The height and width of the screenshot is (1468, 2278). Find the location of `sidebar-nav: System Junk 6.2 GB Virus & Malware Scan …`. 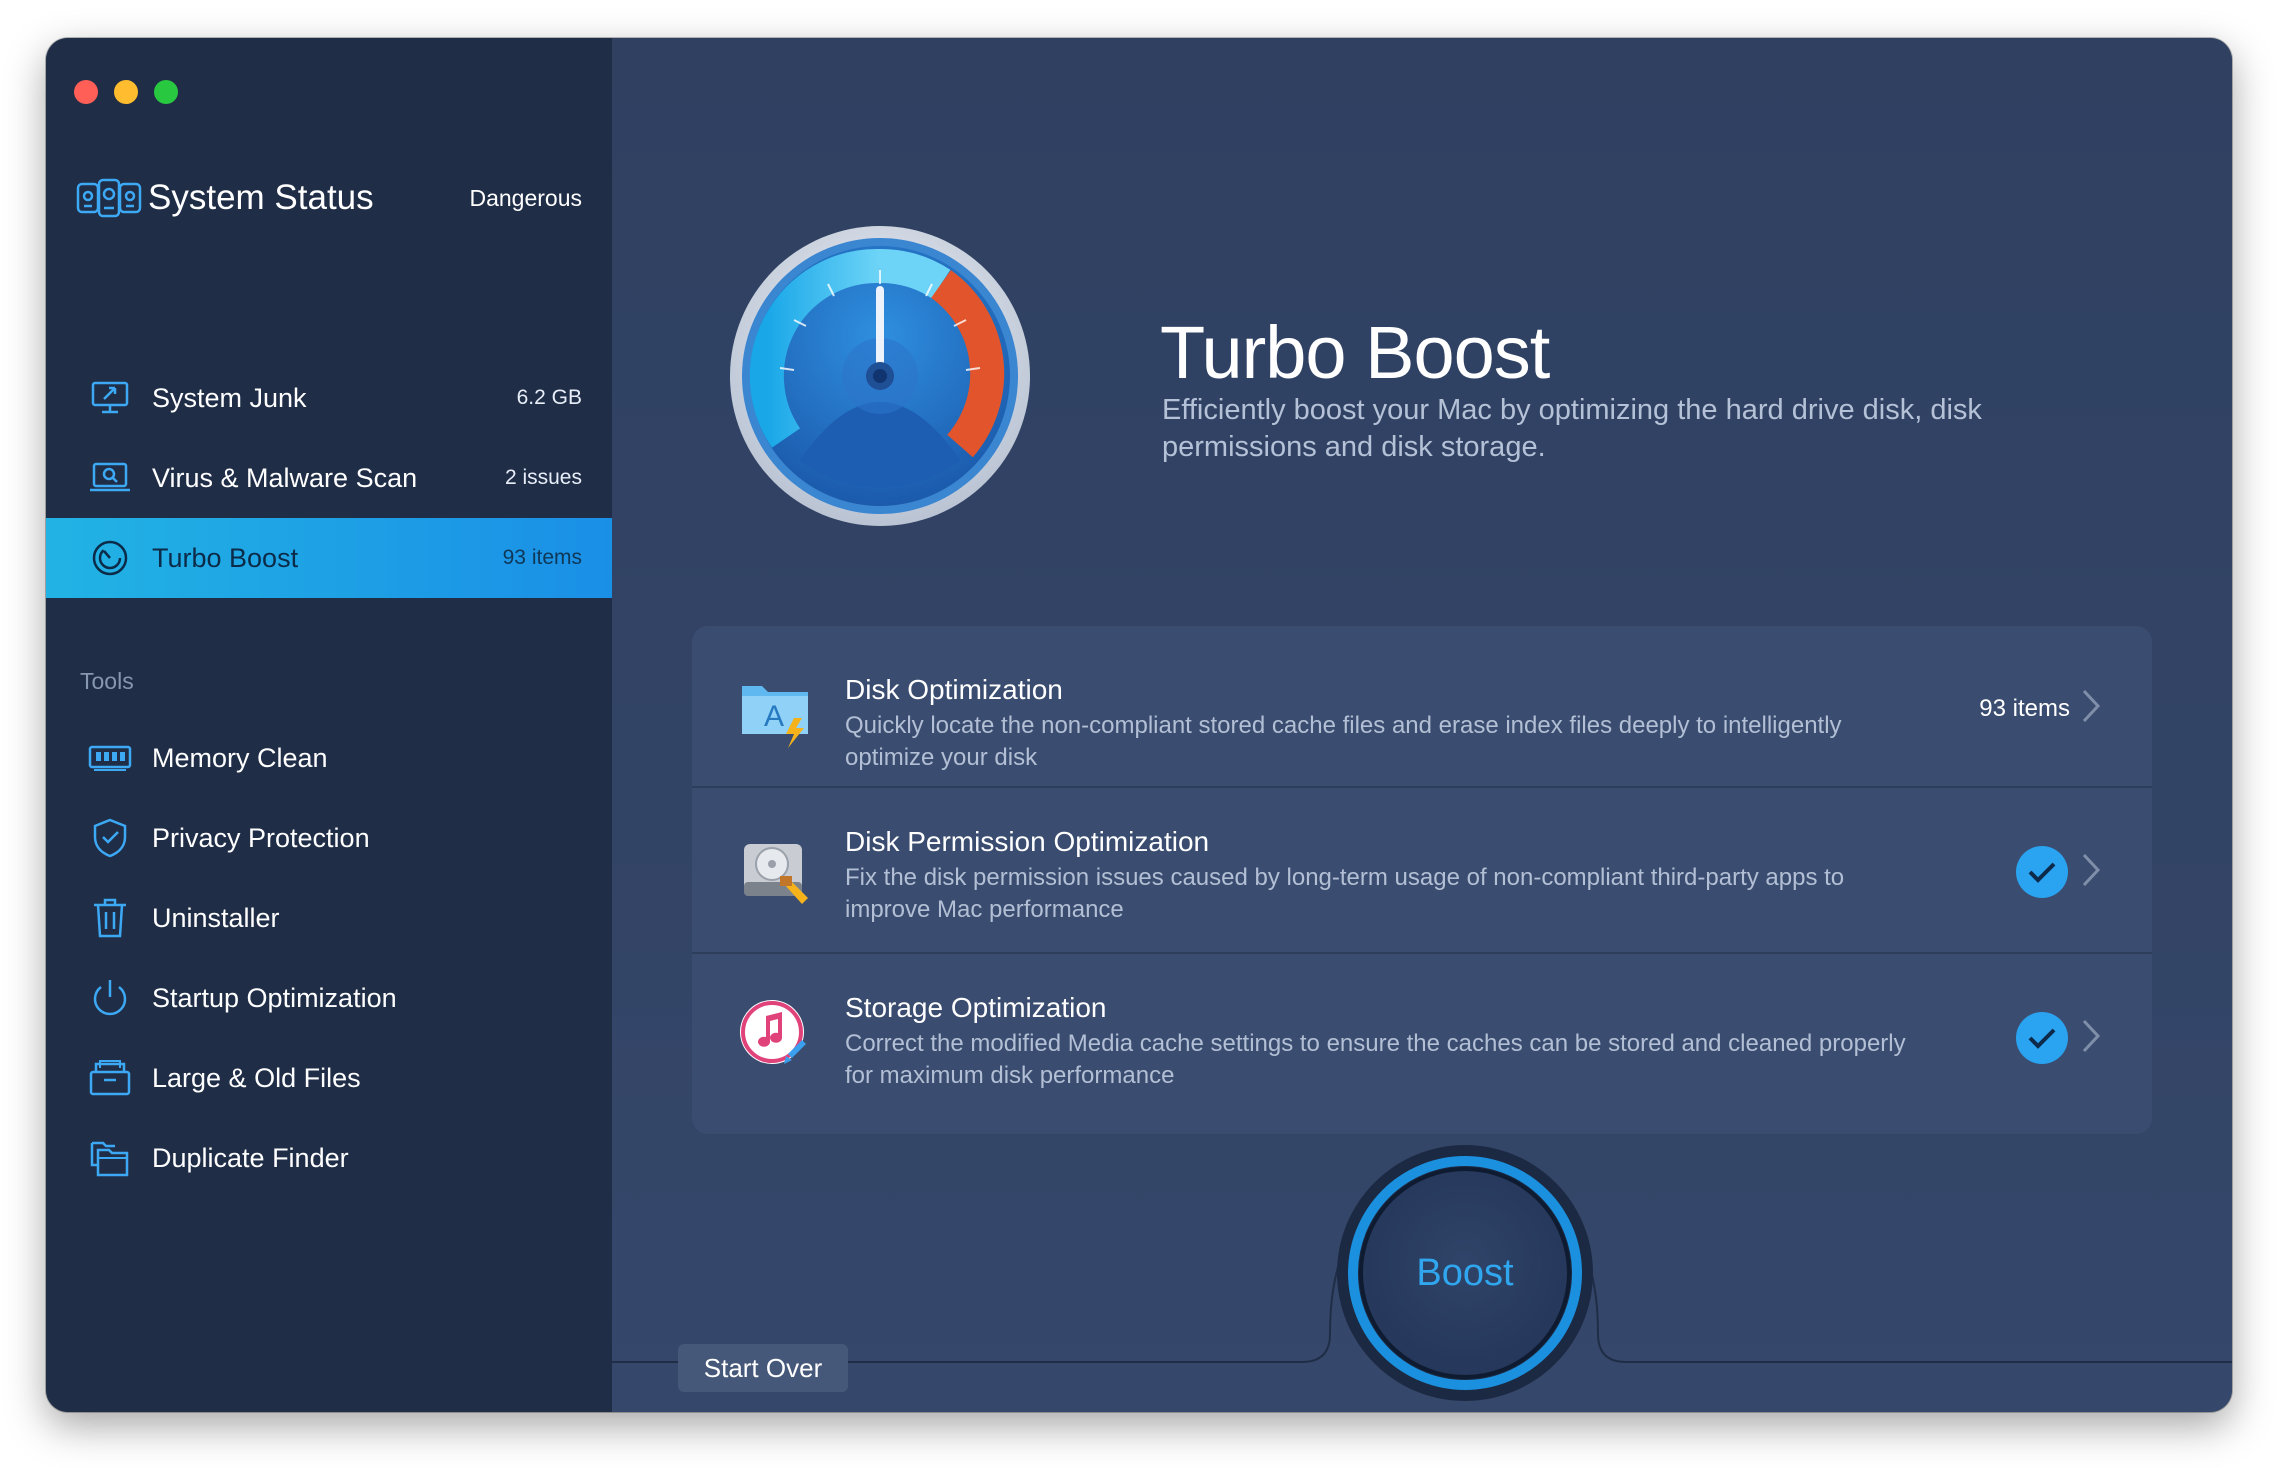

sidebar-nav: System Junk 6.2 GB Virus & Malware Scan … is located at coordinates (329, 478).